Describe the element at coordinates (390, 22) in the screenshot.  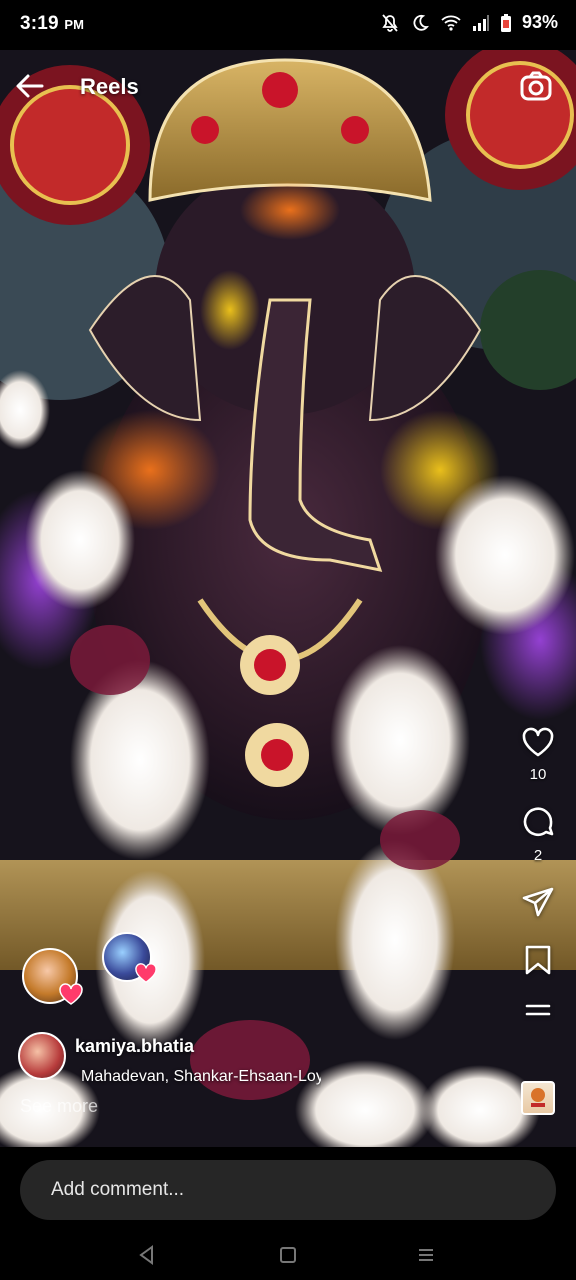
I see `mute-icon` at that location.